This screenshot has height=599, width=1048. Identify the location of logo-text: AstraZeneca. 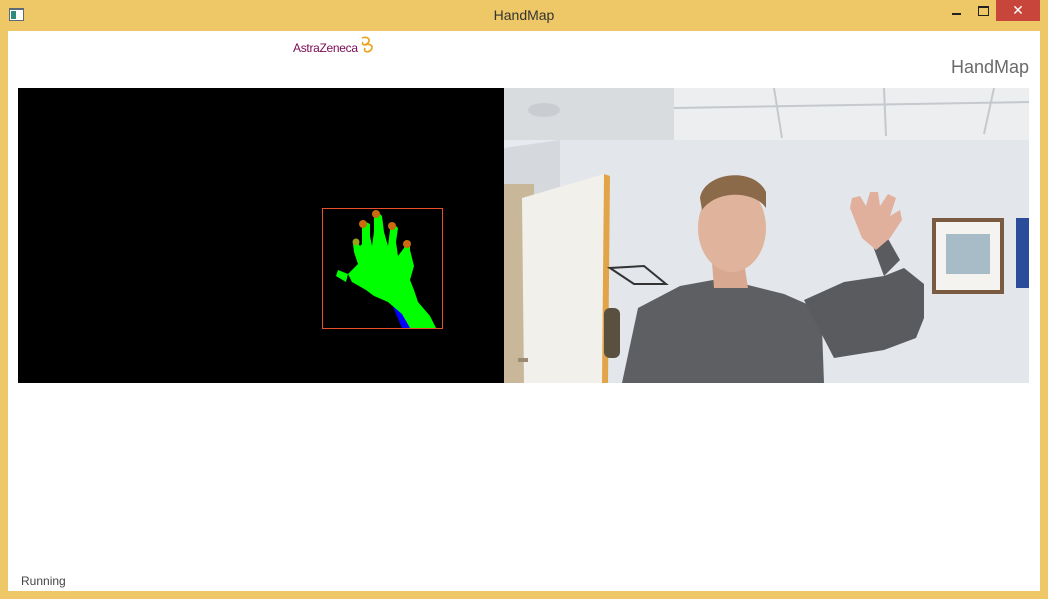
(325, 48).